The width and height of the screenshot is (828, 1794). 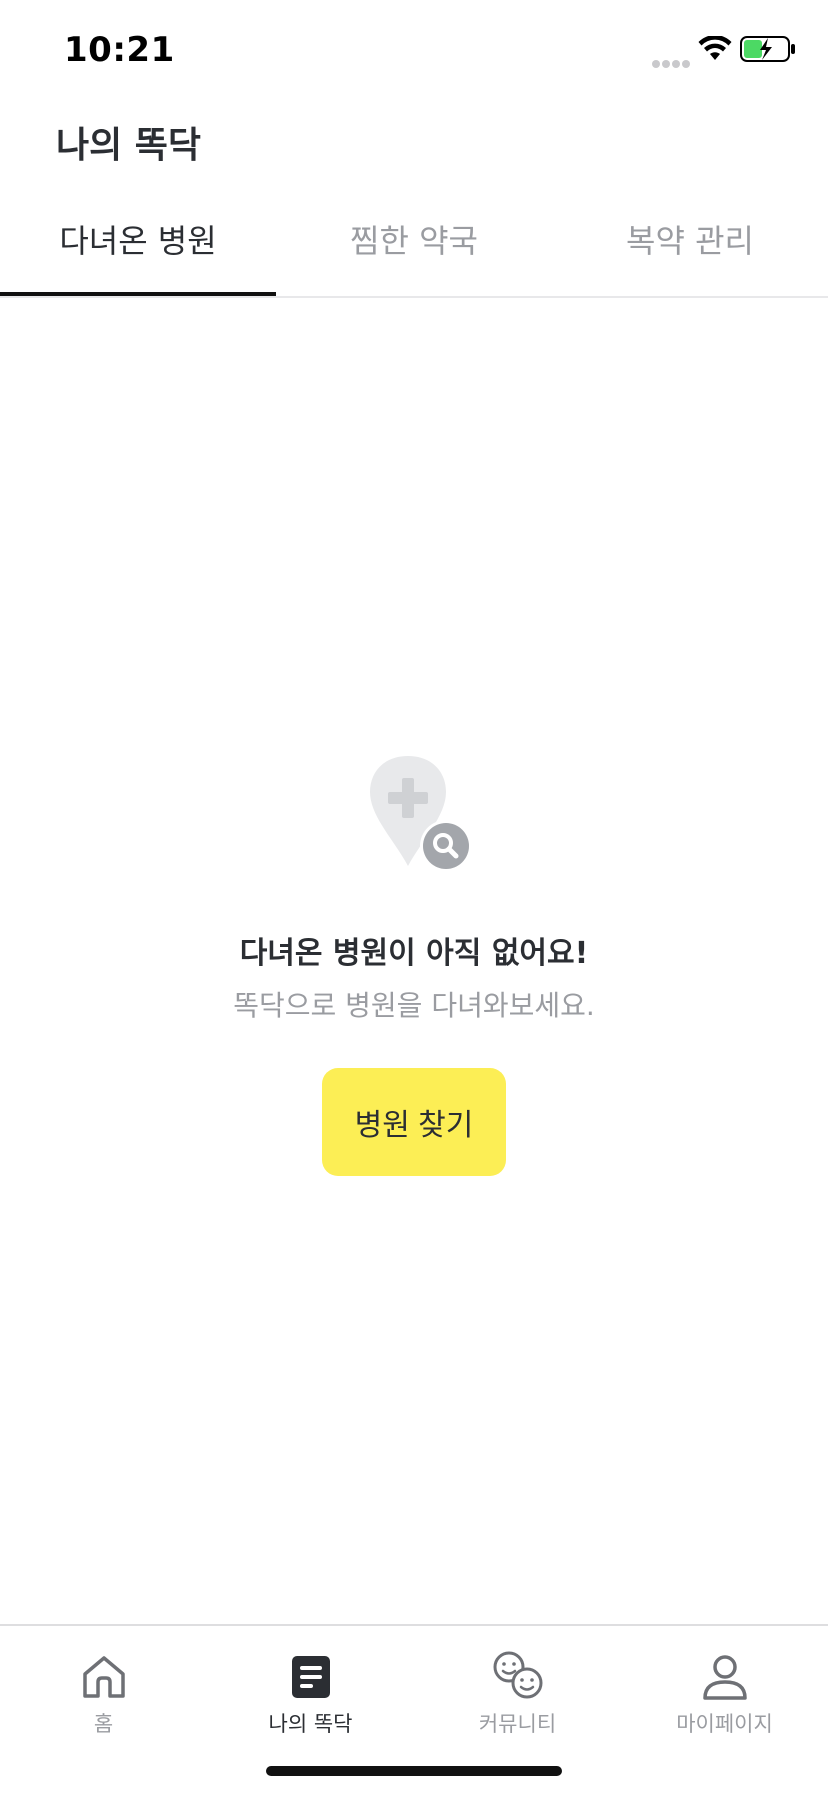 I want to click on tab-medication: 복약 관리, so click(x=690, y=239).